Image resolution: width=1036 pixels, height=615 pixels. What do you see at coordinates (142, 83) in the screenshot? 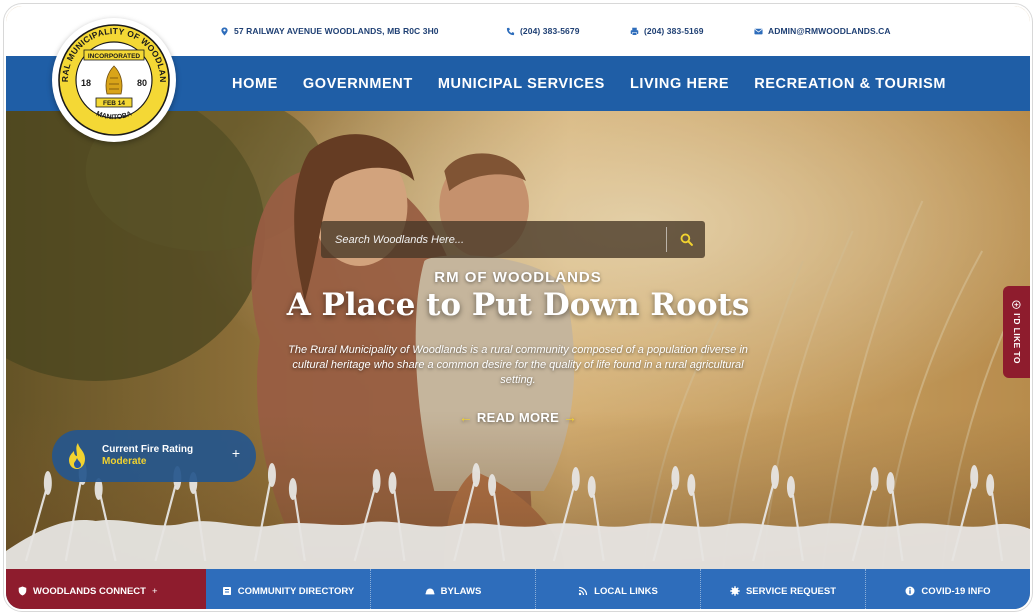
I see `svg-text: 80` at bounding box center [142, 83].